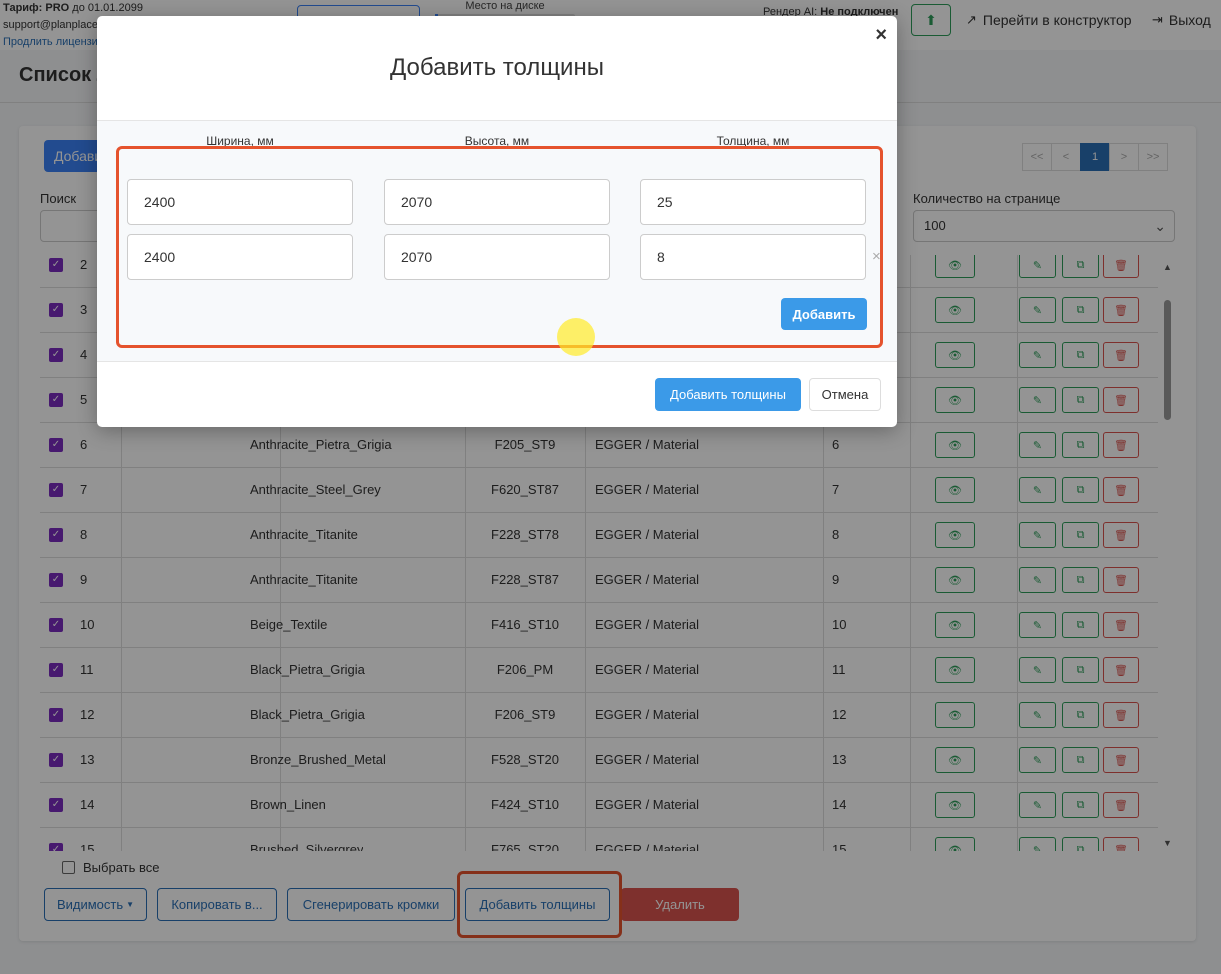 This screenshot has width=1221, height=974. Describe the element at coordinates (576, 337) in the screenshot. I see `cursor-highlight` at that location.